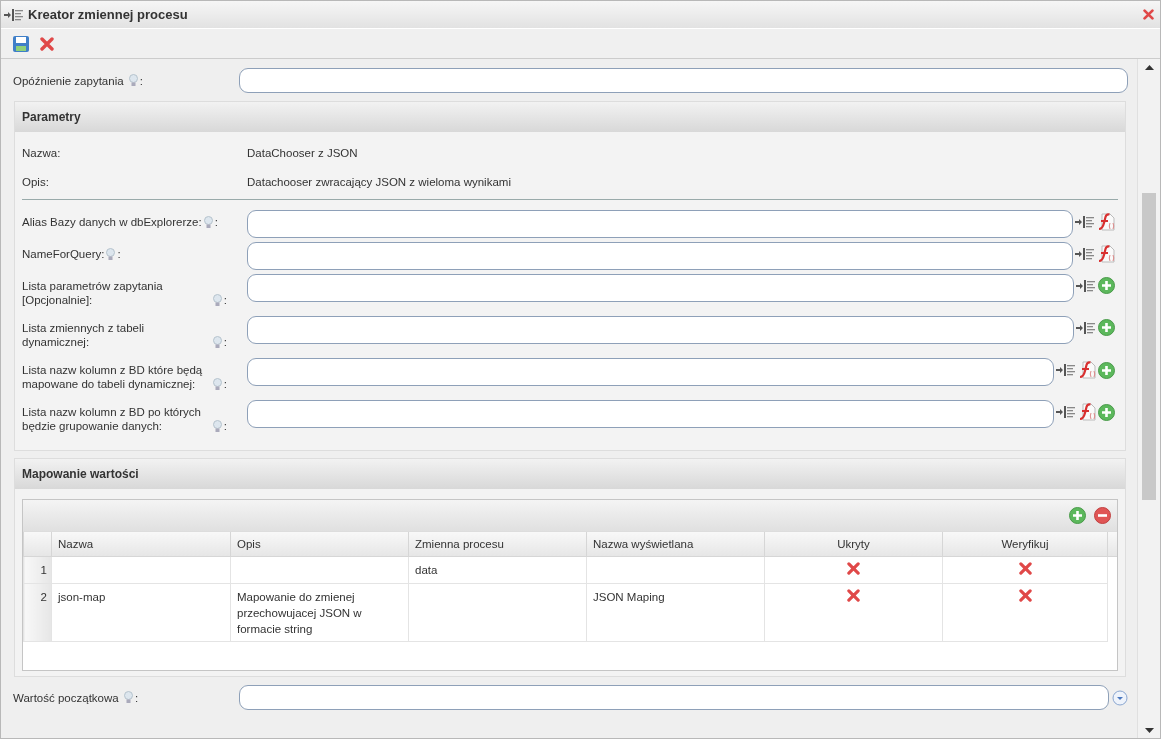  What do you see at coordinates (1120, 697) in the screenshot?
I see `dropdown-icon` at bounding box center [1120, 697].